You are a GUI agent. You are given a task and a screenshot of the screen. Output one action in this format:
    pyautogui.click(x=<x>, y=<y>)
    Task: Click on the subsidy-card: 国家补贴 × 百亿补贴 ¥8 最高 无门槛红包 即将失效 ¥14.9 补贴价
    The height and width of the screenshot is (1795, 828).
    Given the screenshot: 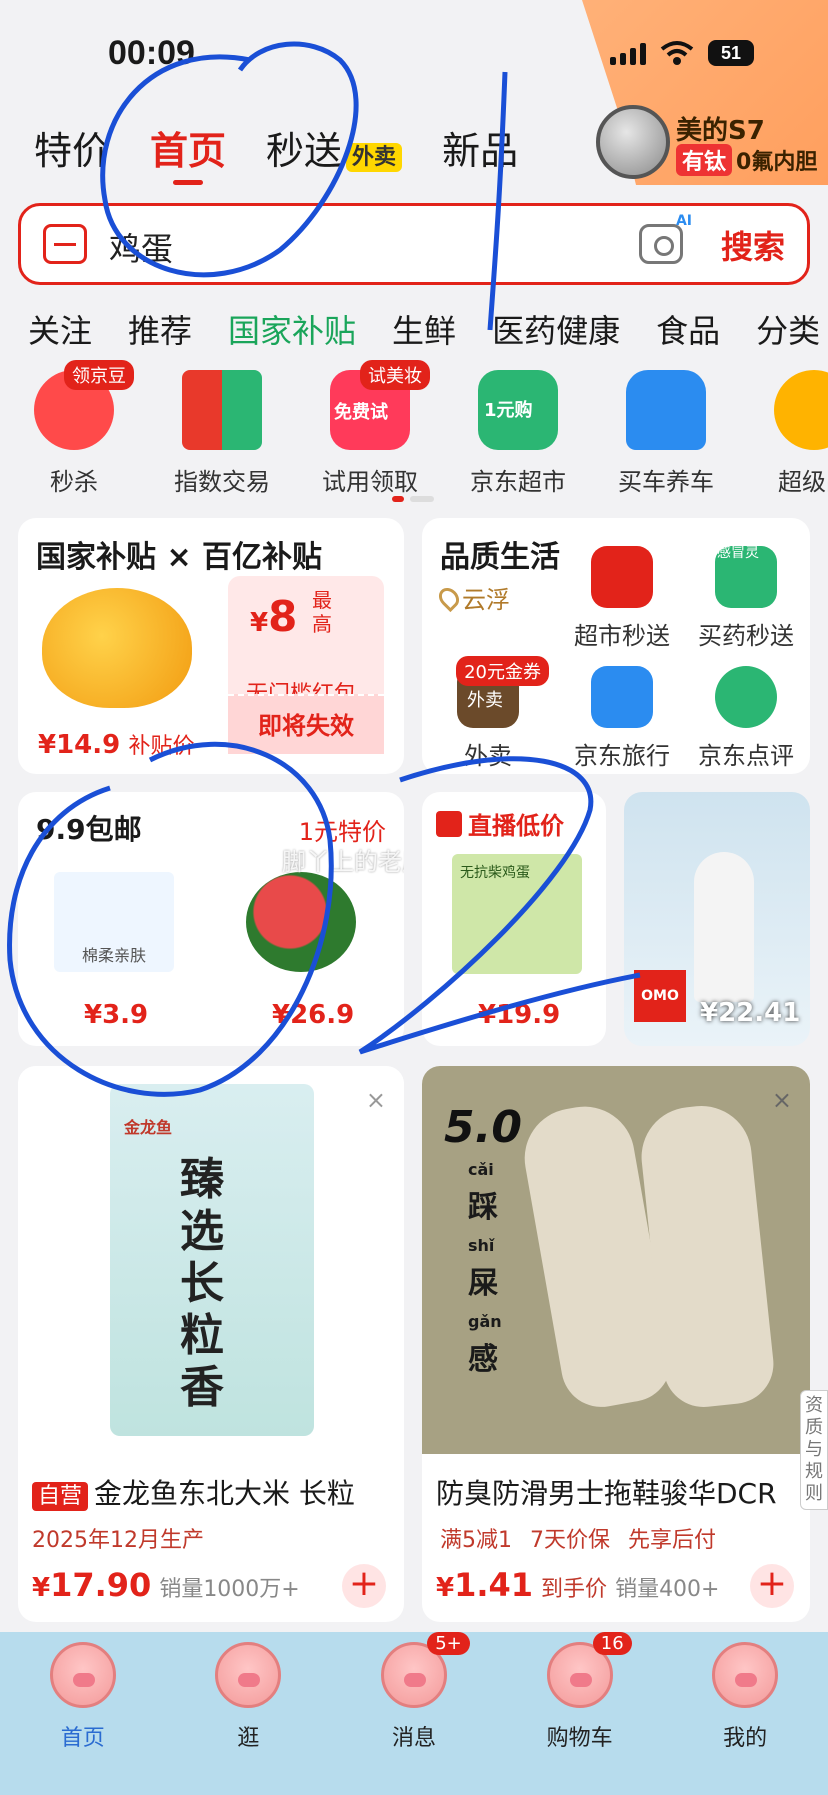 What is the action you would take?
    pyautogui.click(x=211, y=646)
    